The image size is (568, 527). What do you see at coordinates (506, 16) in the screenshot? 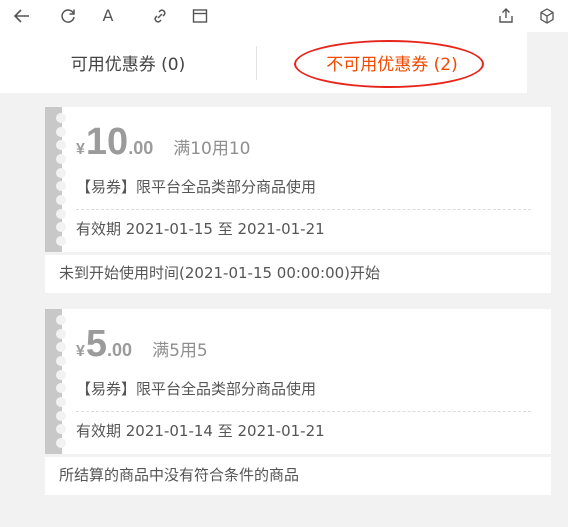
I see `share-icon` at bounding box center [506, 16].